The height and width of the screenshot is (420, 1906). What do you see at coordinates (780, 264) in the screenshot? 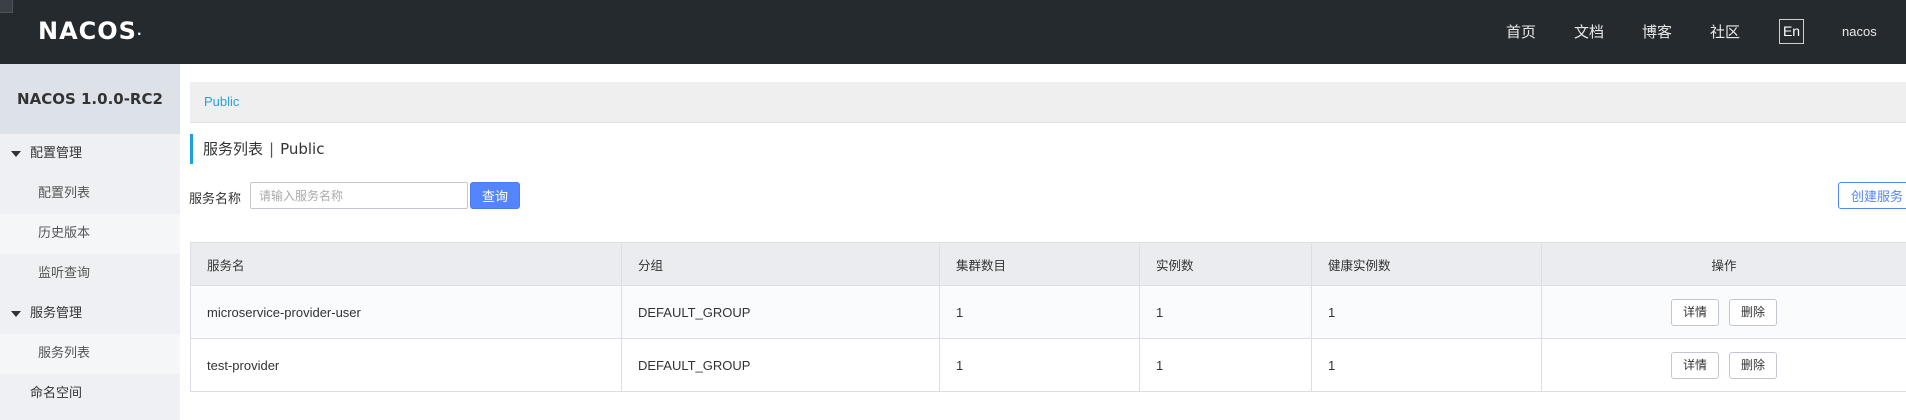
I see `column-header-group: 分组` at bounding box center [780, 264].